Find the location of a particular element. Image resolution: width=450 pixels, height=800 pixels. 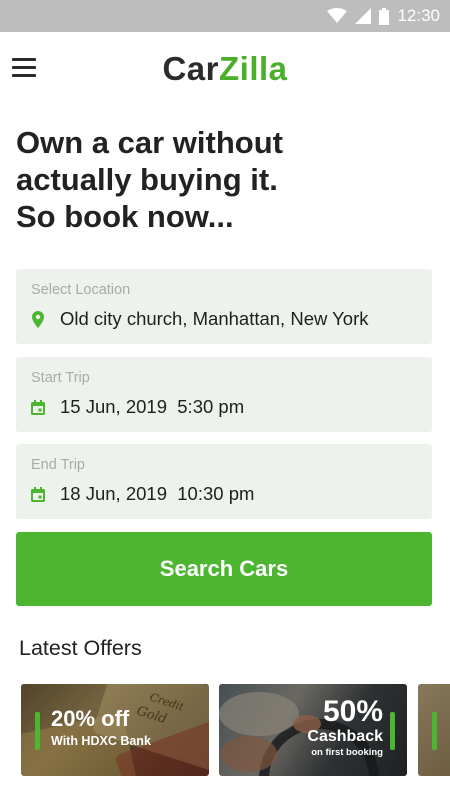

offer-card-bank: Credit Gold 20% off With HDXC Bank is located at coordinates (115, 730).